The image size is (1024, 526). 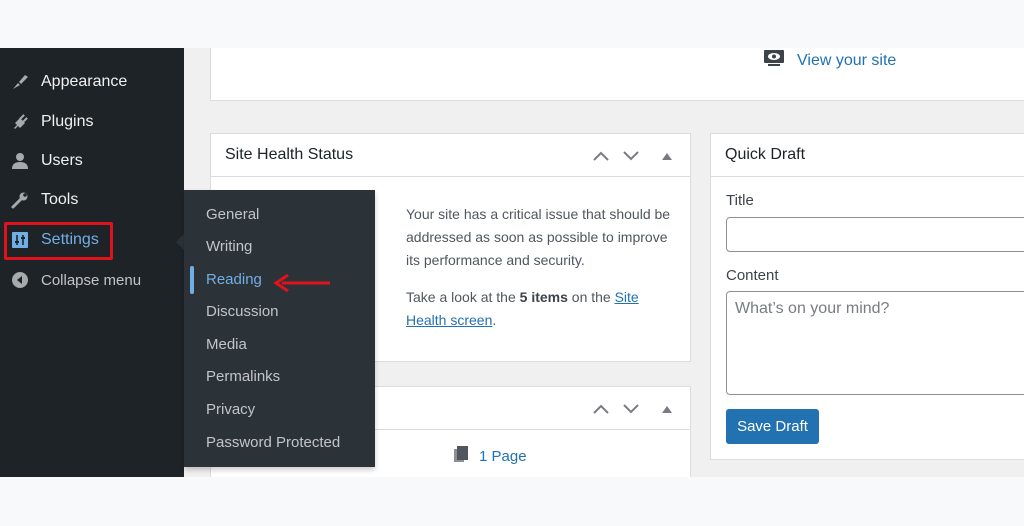 I want to click on widget-title: Site Health Status, so click(x=289, y=154).